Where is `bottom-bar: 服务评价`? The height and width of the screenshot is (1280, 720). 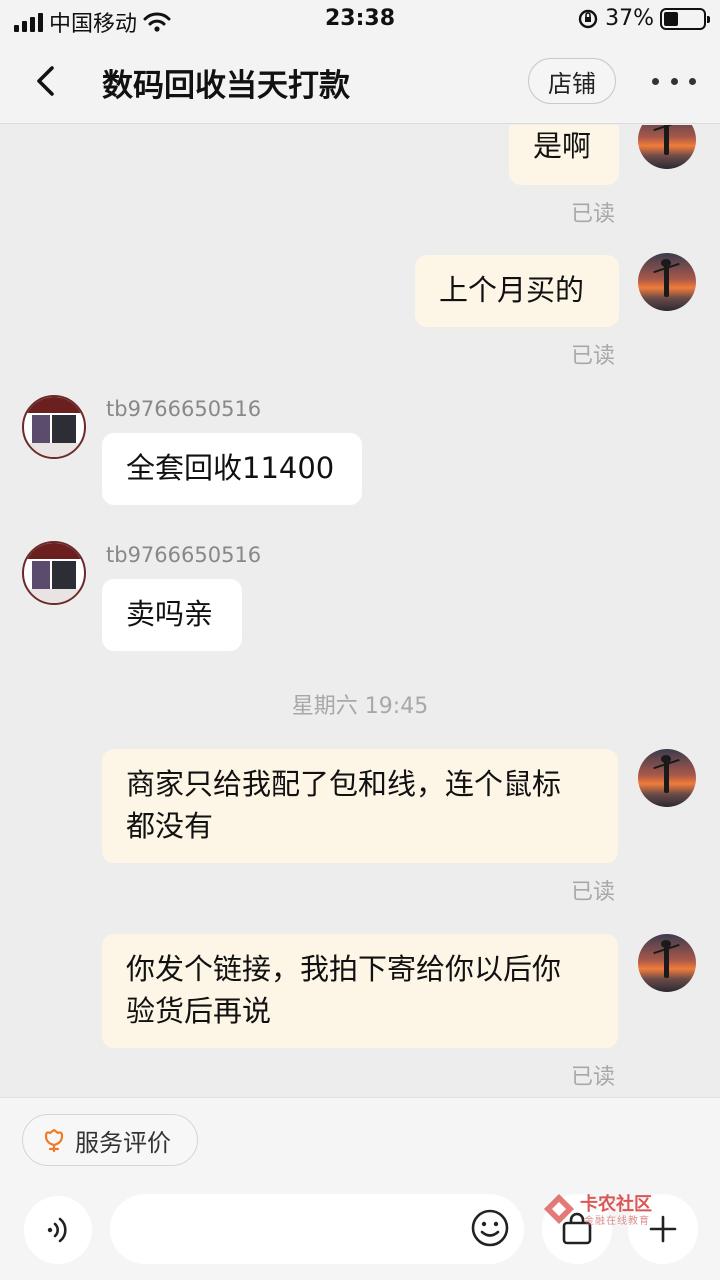
bottom-bar: 服务评价 is located at coordinates (360, 1188).